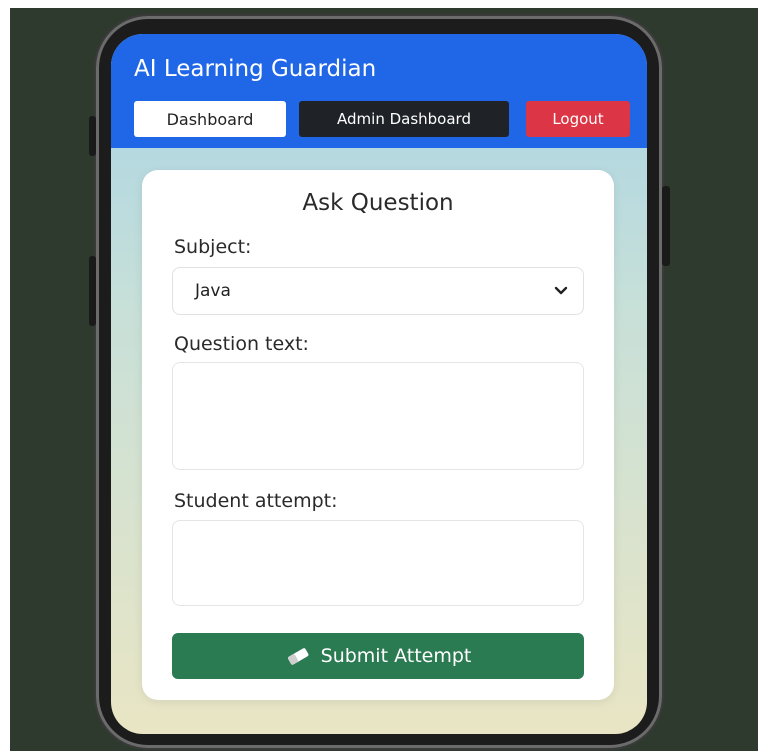  Describe the element at coordinates (578, 119) in the screenshot. I see `logout-button: Logout` at that location.